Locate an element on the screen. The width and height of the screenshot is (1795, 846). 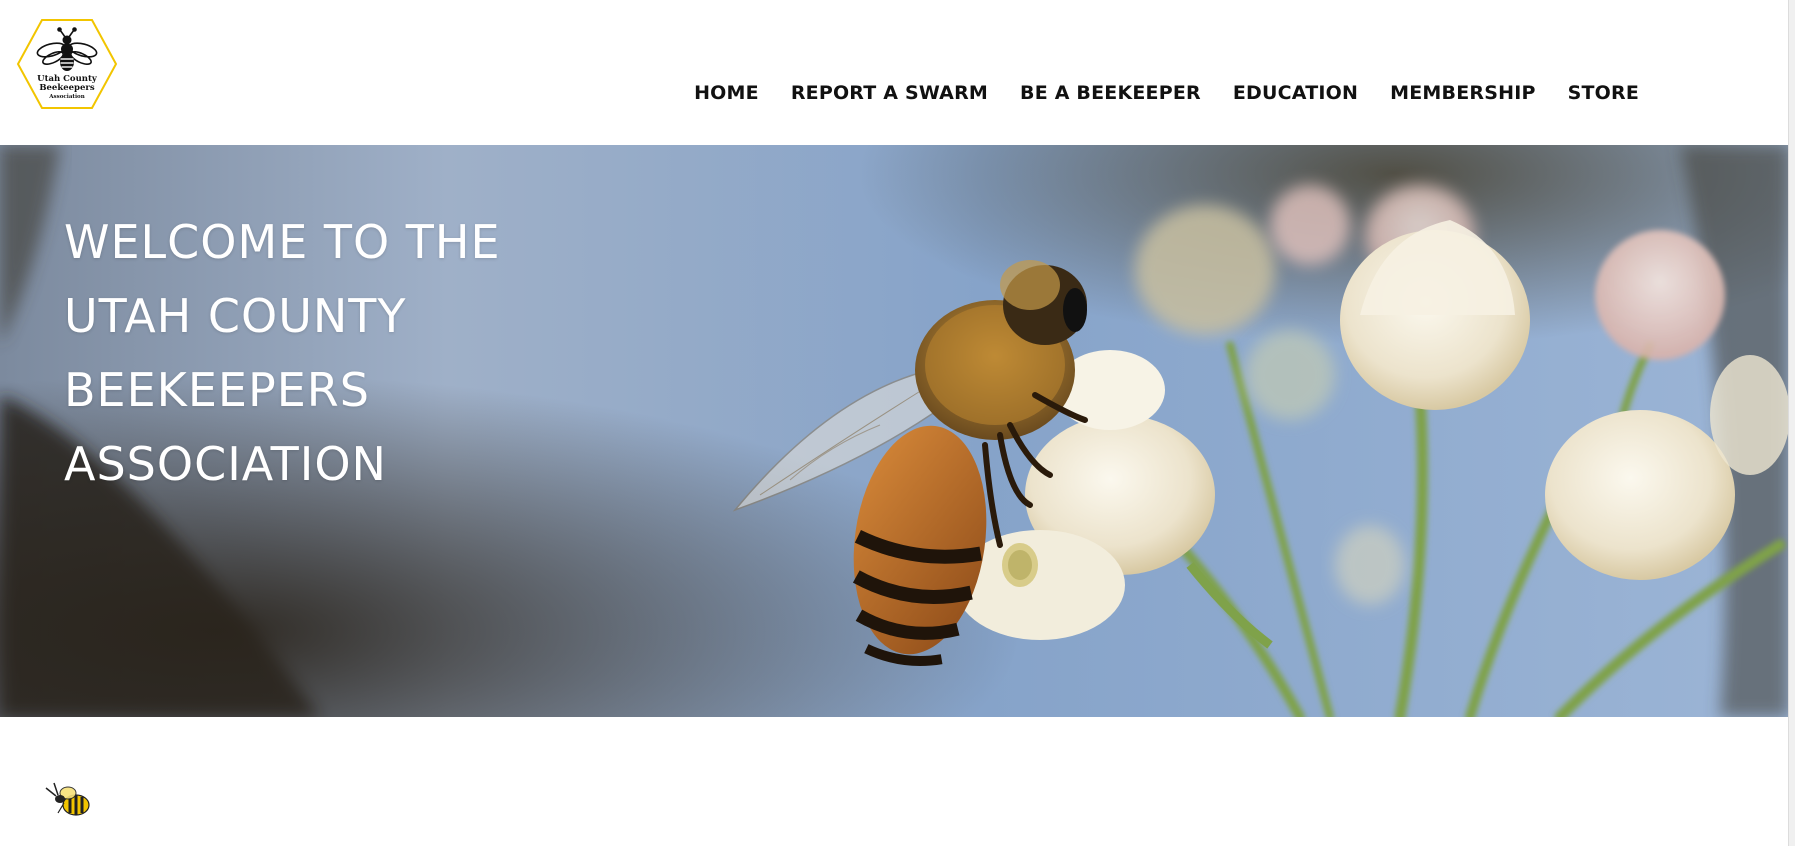
bee-hexagon-logo-icon: Utah County Beekeepers Association is located at coordinates (67, 64).